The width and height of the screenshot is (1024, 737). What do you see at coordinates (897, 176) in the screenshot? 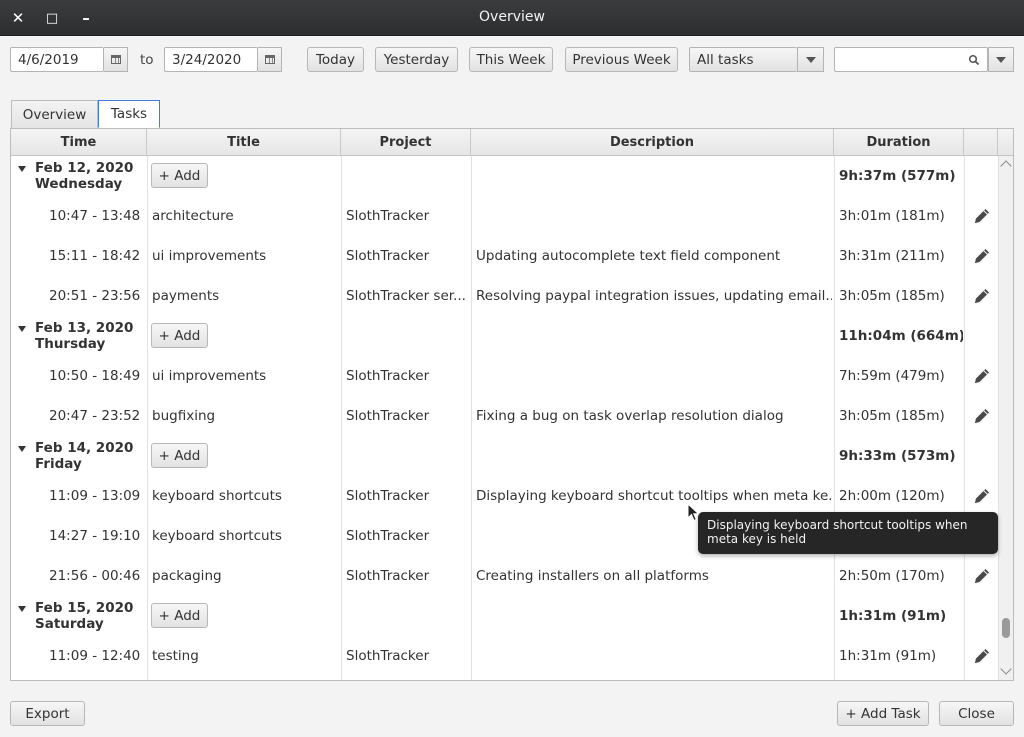
I see `group-total-duration: 9h:37m (577m)` at bounding box center [897, 176].